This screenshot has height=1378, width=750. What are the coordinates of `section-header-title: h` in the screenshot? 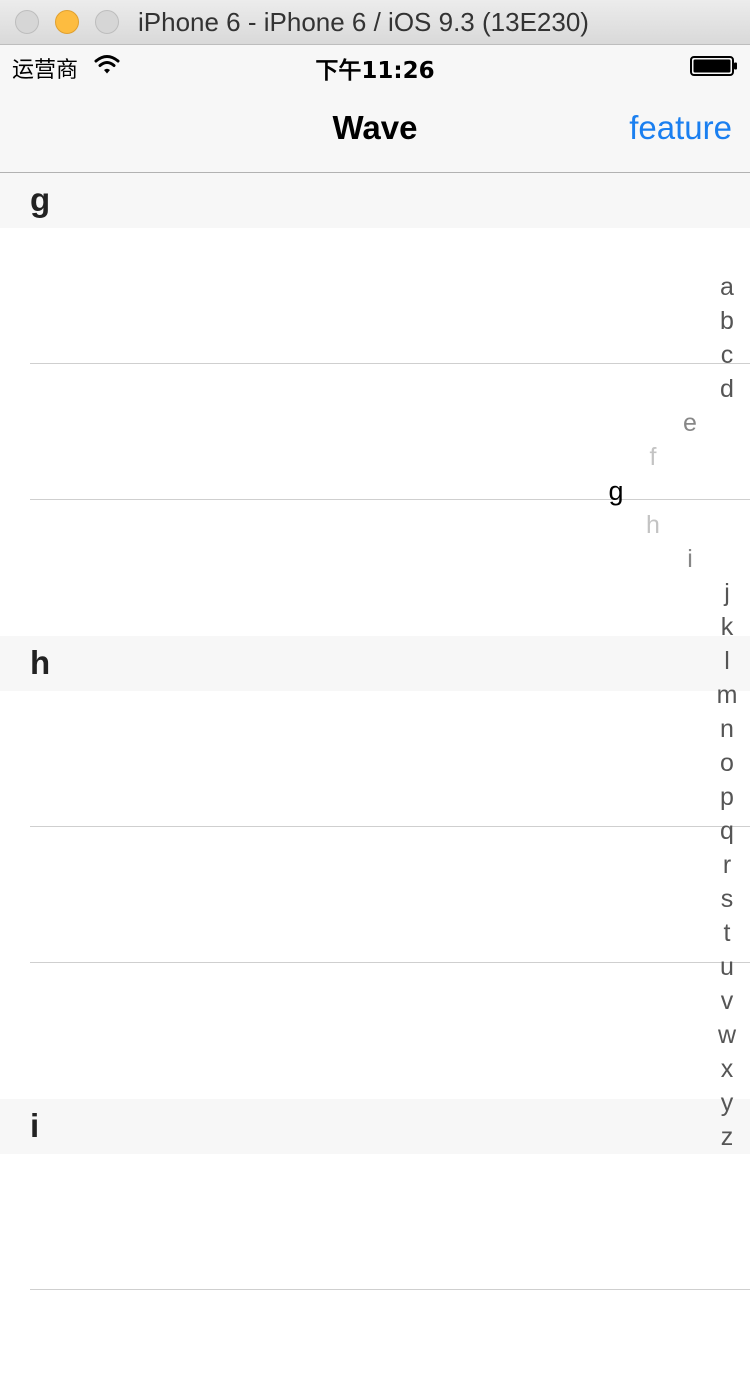 It's located at (40, 662).